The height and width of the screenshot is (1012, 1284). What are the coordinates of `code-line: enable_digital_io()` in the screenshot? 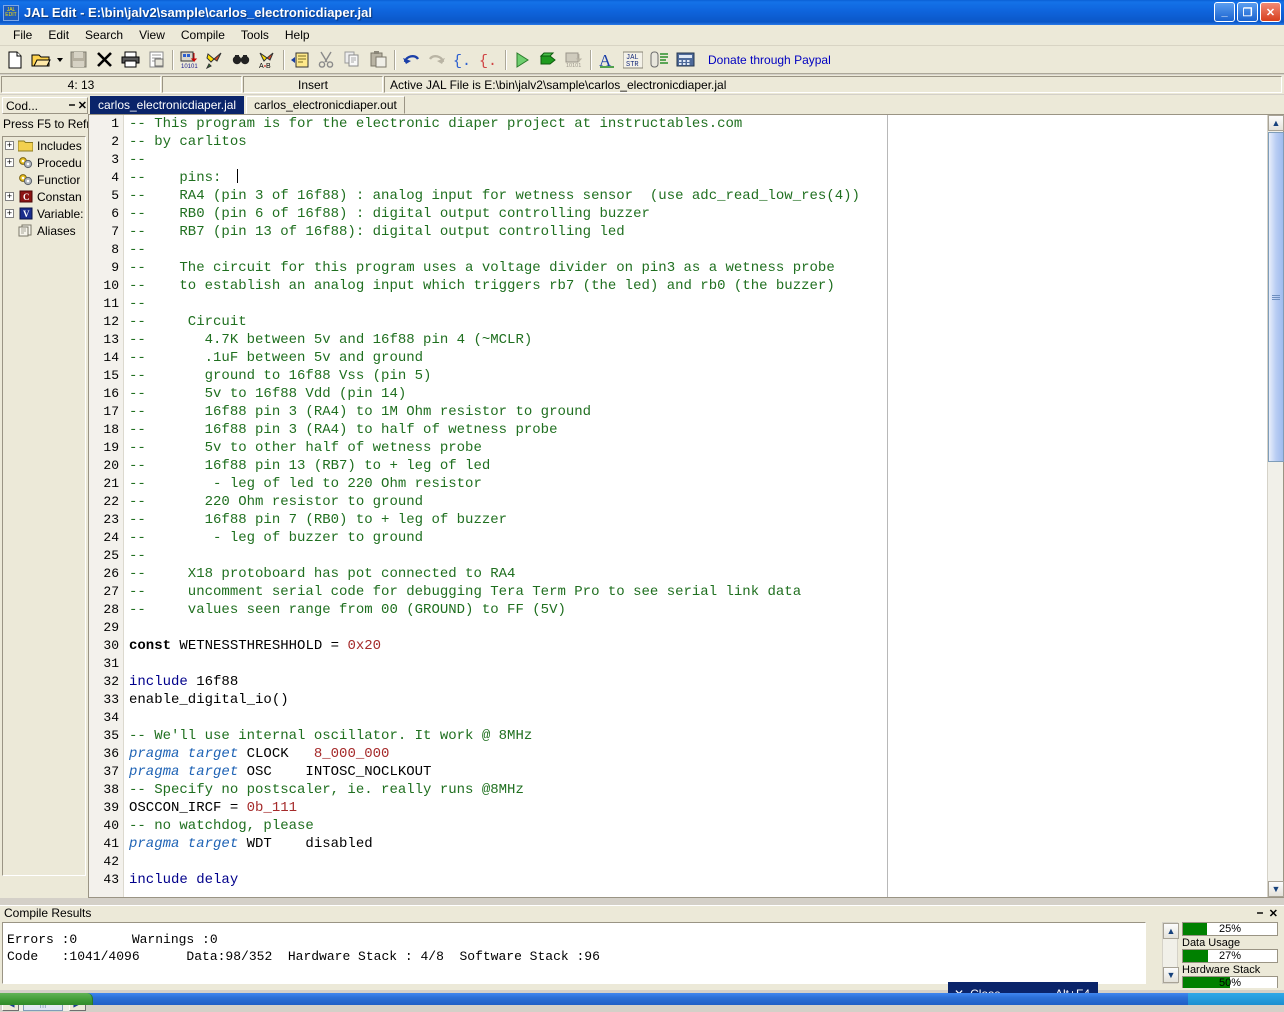 It's located at (695, 700).